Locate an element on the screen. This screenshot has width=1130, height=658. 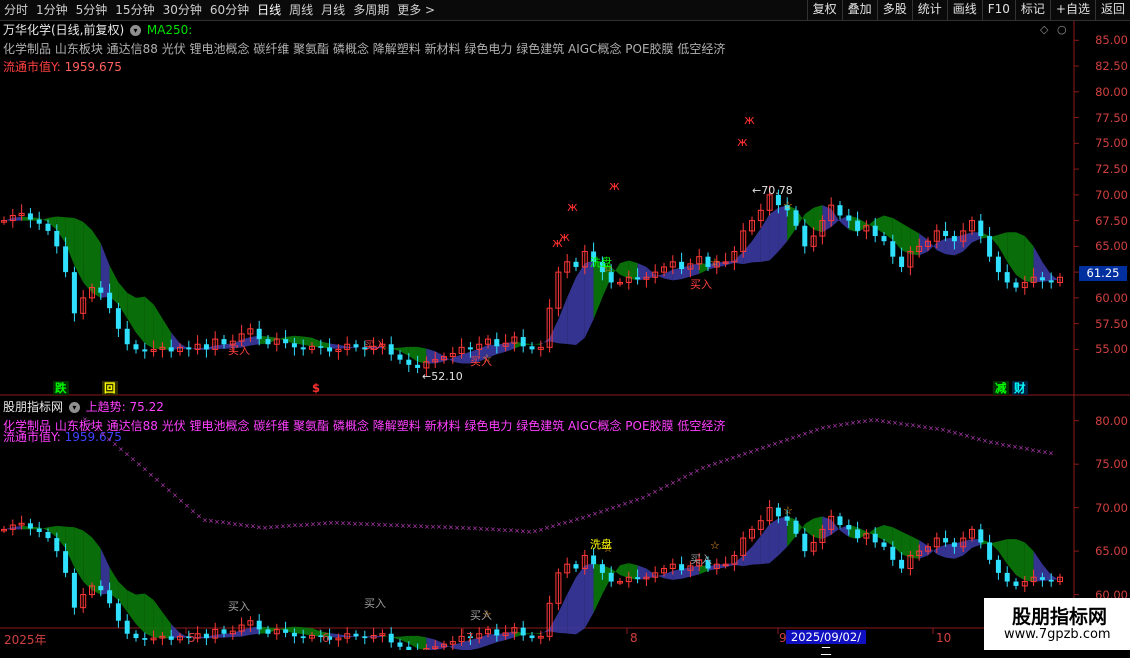
period-tab: 月线 is located at coordinates (333, 10).